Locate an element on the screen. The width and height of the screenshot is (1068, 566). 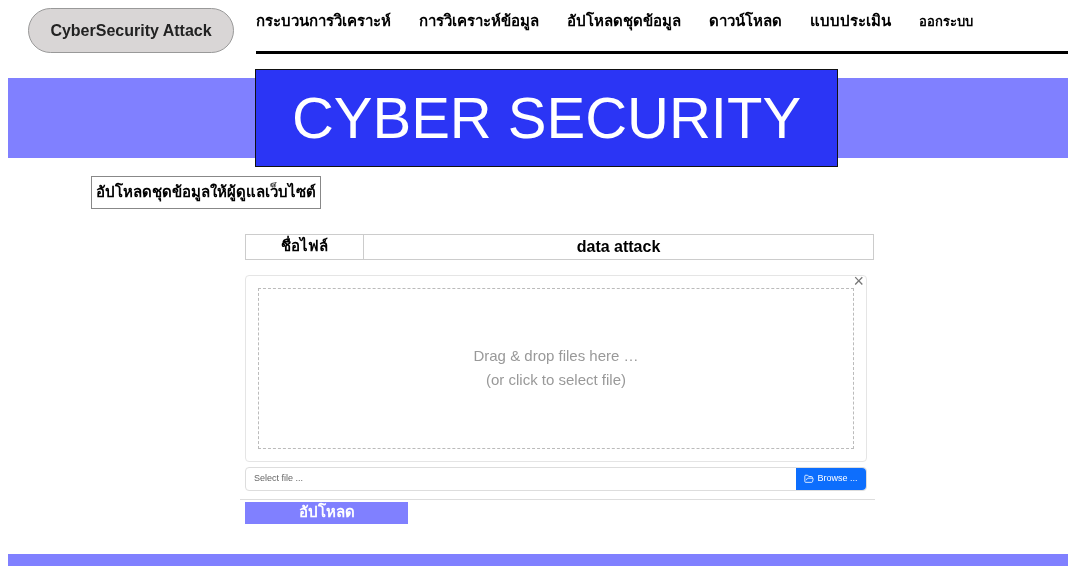
banner-title: CYBER SECURITY is located at coordinates (546, 118).